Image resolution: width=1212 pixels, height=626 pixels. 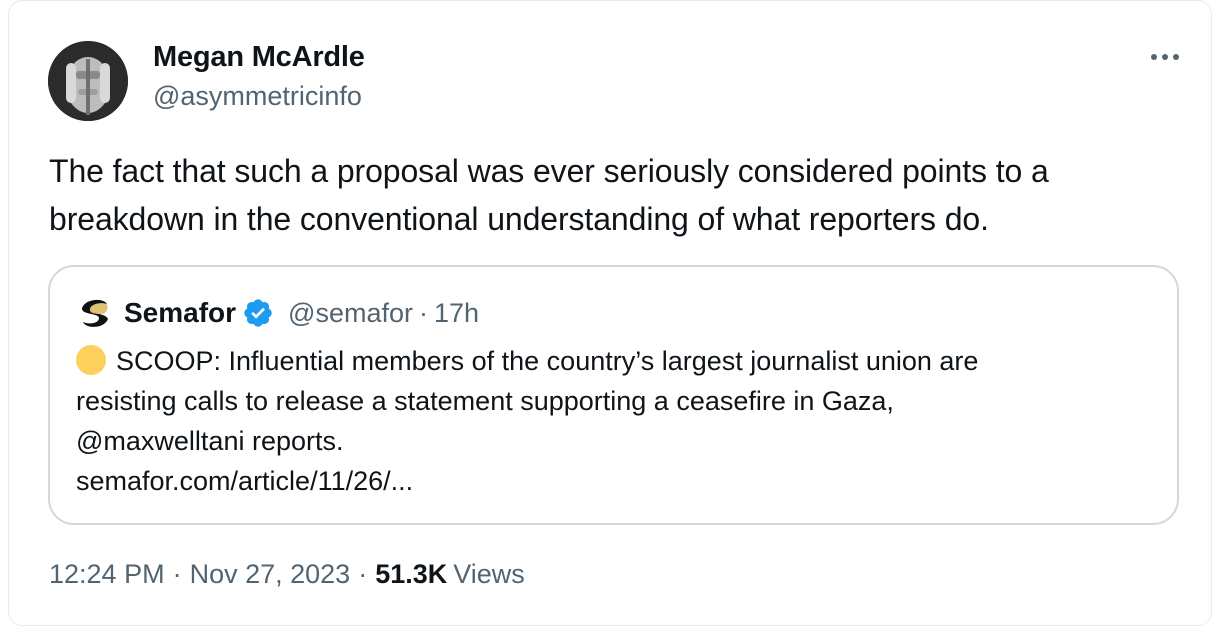 What do you see at coordinates (91, 360) in the screenshot?
I see `yellow-circle-emoji-icon` at bounding box center [91, 360].